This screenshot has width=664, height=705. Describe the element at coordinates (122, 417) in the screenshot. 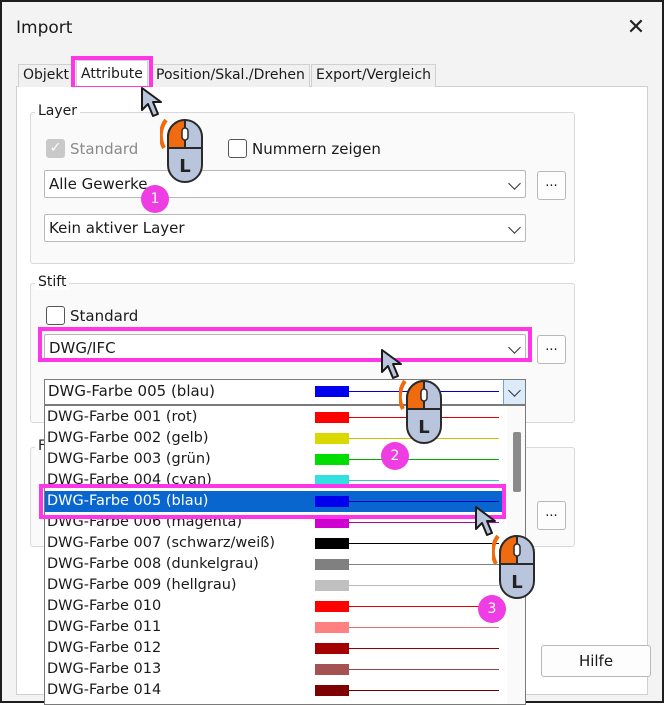

I see `color-list-item-label: DWG-Farbe 001 (rot)` at that location.